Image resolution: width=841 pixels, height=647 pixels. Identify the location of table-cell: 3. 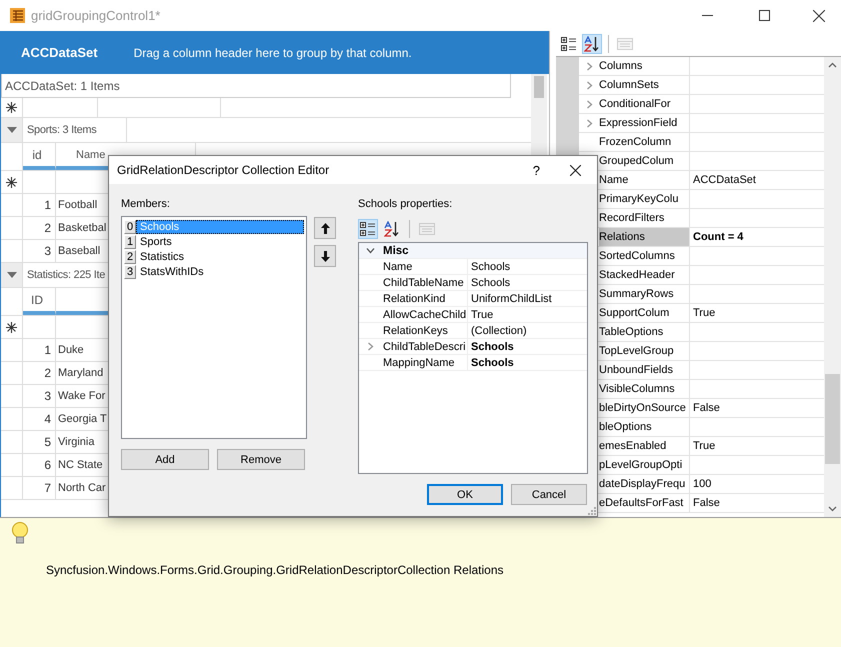
(39, 251).